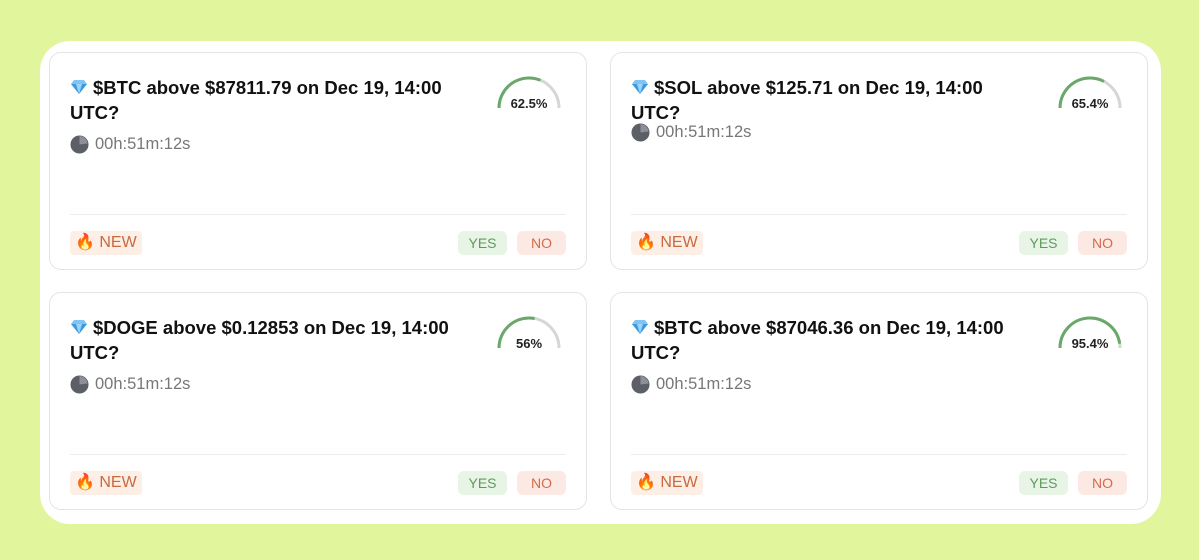 The image size is (1199, 560). What do you see at coordinates (1090, 343) in the screenshot?
I see `probability-value: 95.4%` at bounding box center [1090, 343].